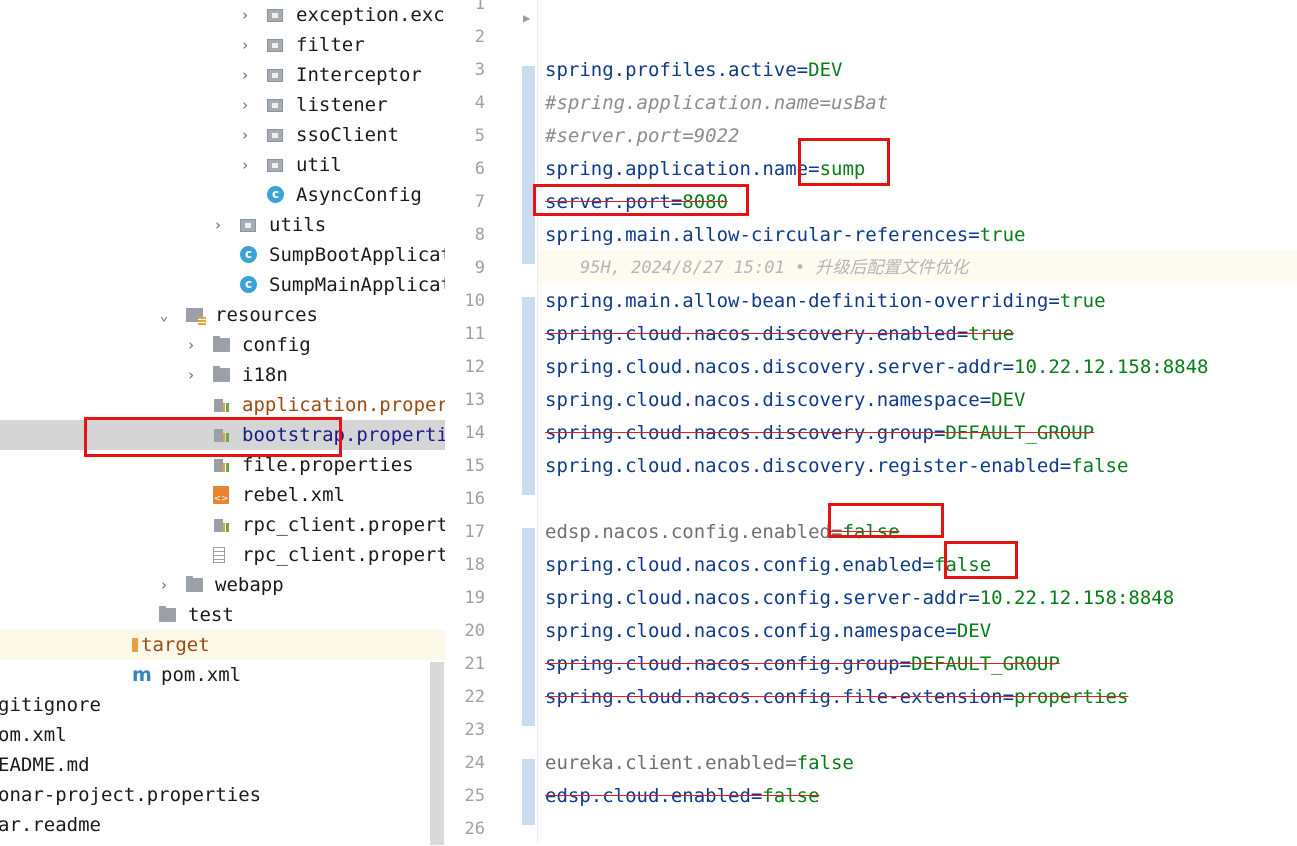 This screenshot has width=1297, height=846. Describe the element at coordinates (222, 765) in the screenshot. I see `tree-item: EADME.md` at that location.